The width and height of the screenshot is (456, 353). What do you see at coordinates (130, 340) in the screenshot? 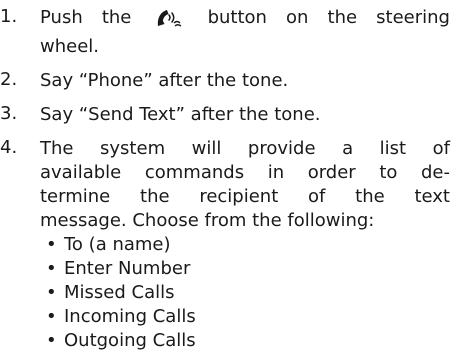
I see `option-label: Outgoing Calls` at bounding box center [130, 340].